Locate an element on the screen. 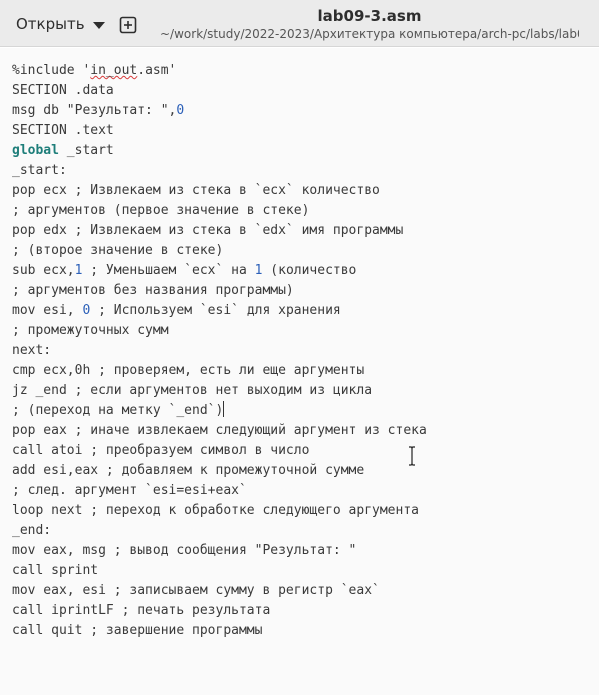  code-line: ; аргументов без названия программы) is located at coordinates (219, 291).